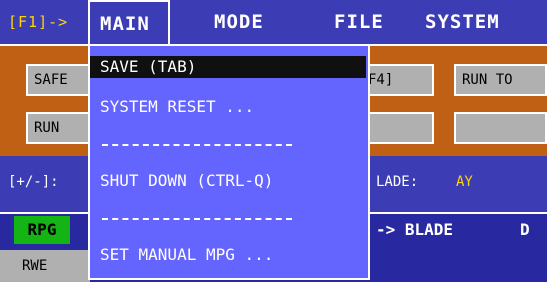 This screenshot has width=547, height=282. What do you see at coordinates (359, 22) in the screenshot?
I see `menu-file: FILE` at bounding box center [359, 22].